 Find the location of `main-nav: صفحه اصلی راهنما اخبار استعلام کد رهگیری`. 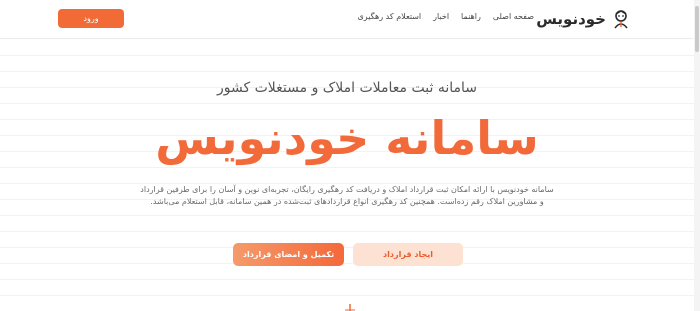

main-nav: صفحه اصلی راهنما اخبار استعلام کد رهگیری is located at coordinates (446, 16).